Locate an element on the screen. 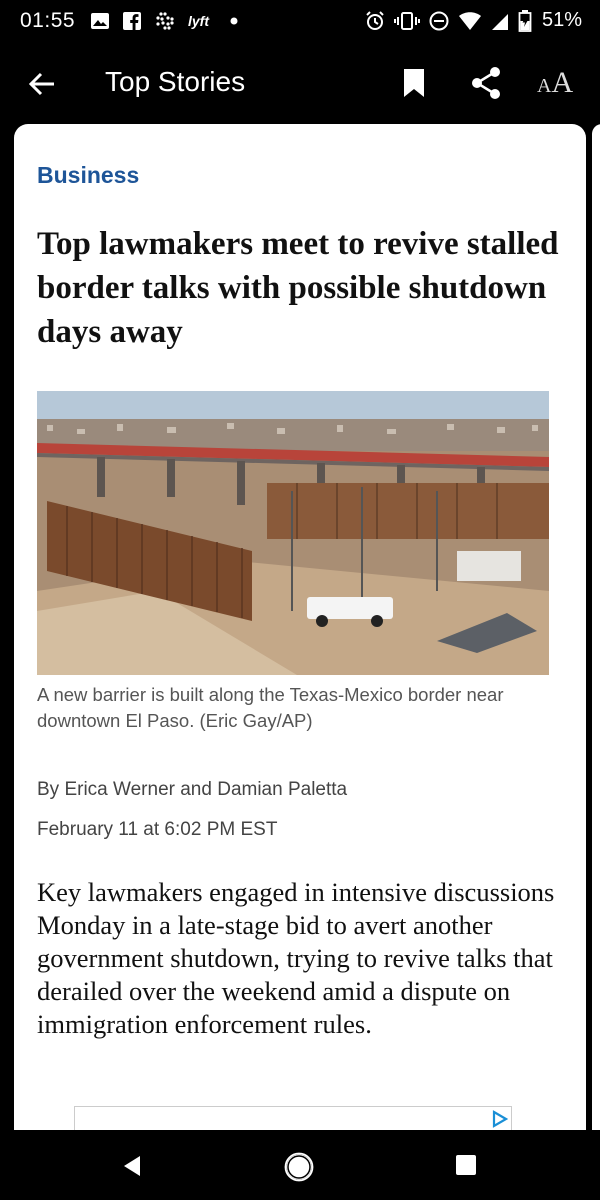 Image resolution: width=600 pixels, height=1200 pixels. back-button is located at coordinates (42, 84).